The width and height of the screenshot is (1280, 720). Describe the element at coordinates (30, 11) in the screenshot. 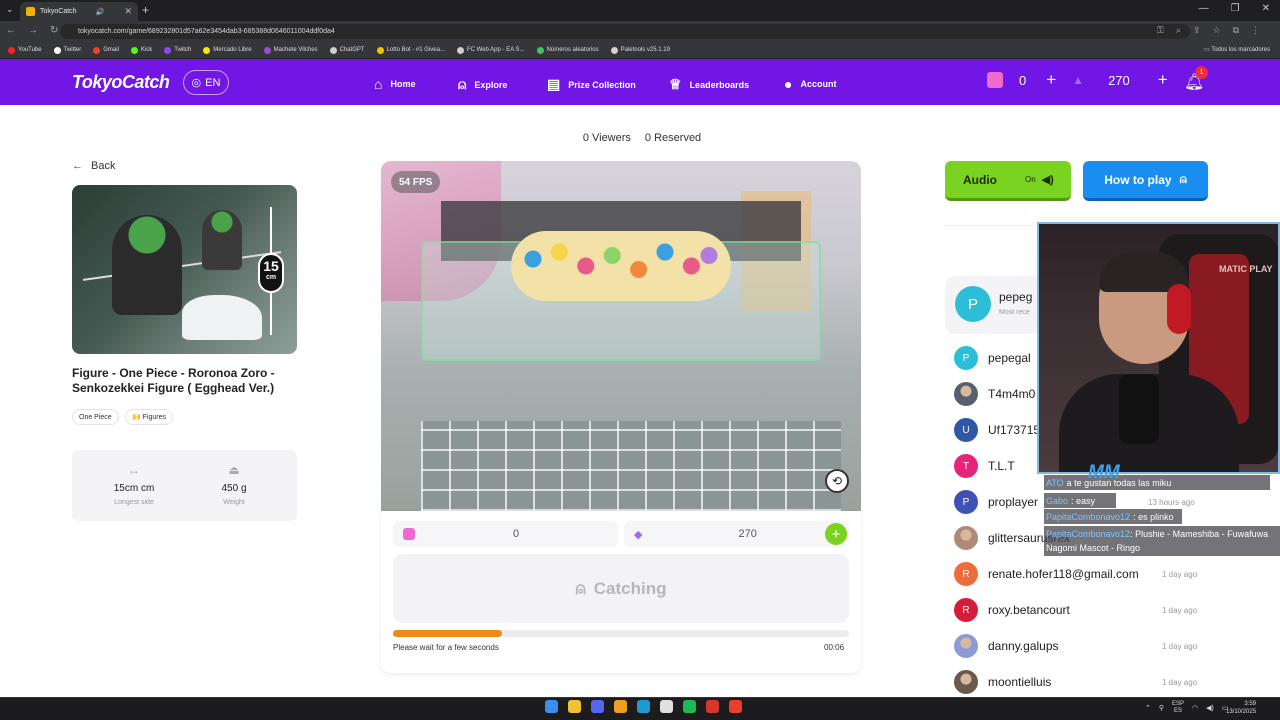

I see `tokyocatch-favicon-icon` at that location.